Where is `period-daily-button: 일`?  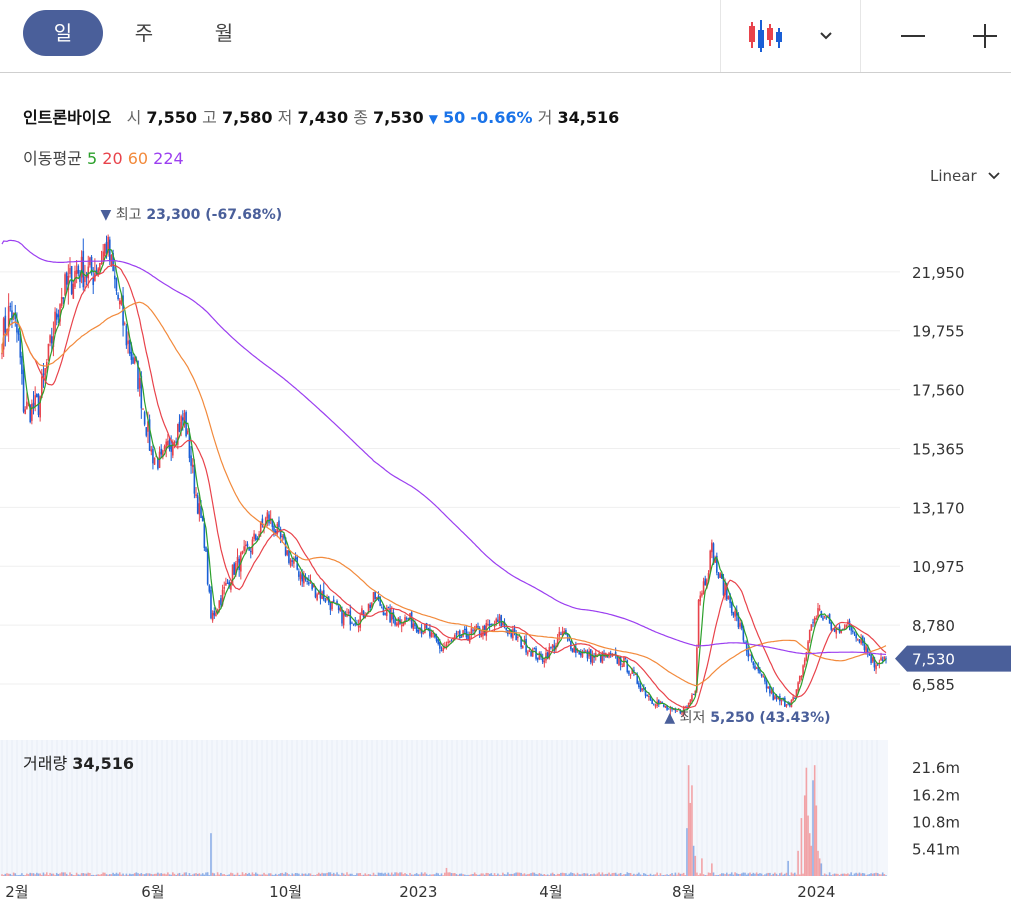
period-daily-button: 일 is located at coordinates (63, 33).